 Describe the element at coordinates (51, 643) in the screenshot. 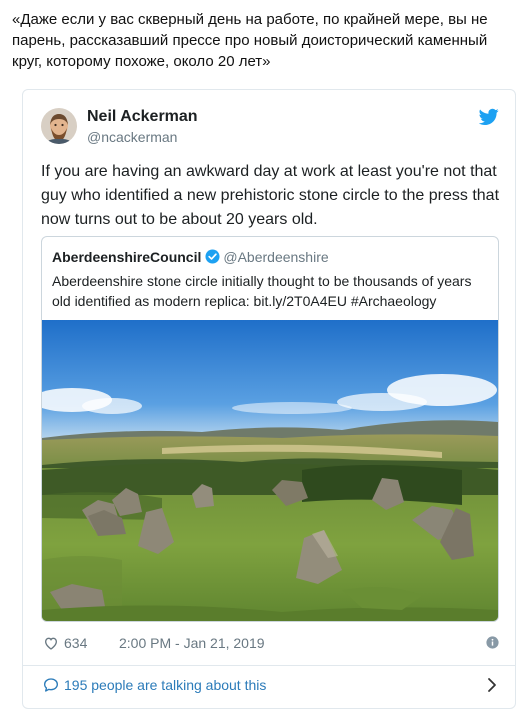

I see `heart-icon` at that location.